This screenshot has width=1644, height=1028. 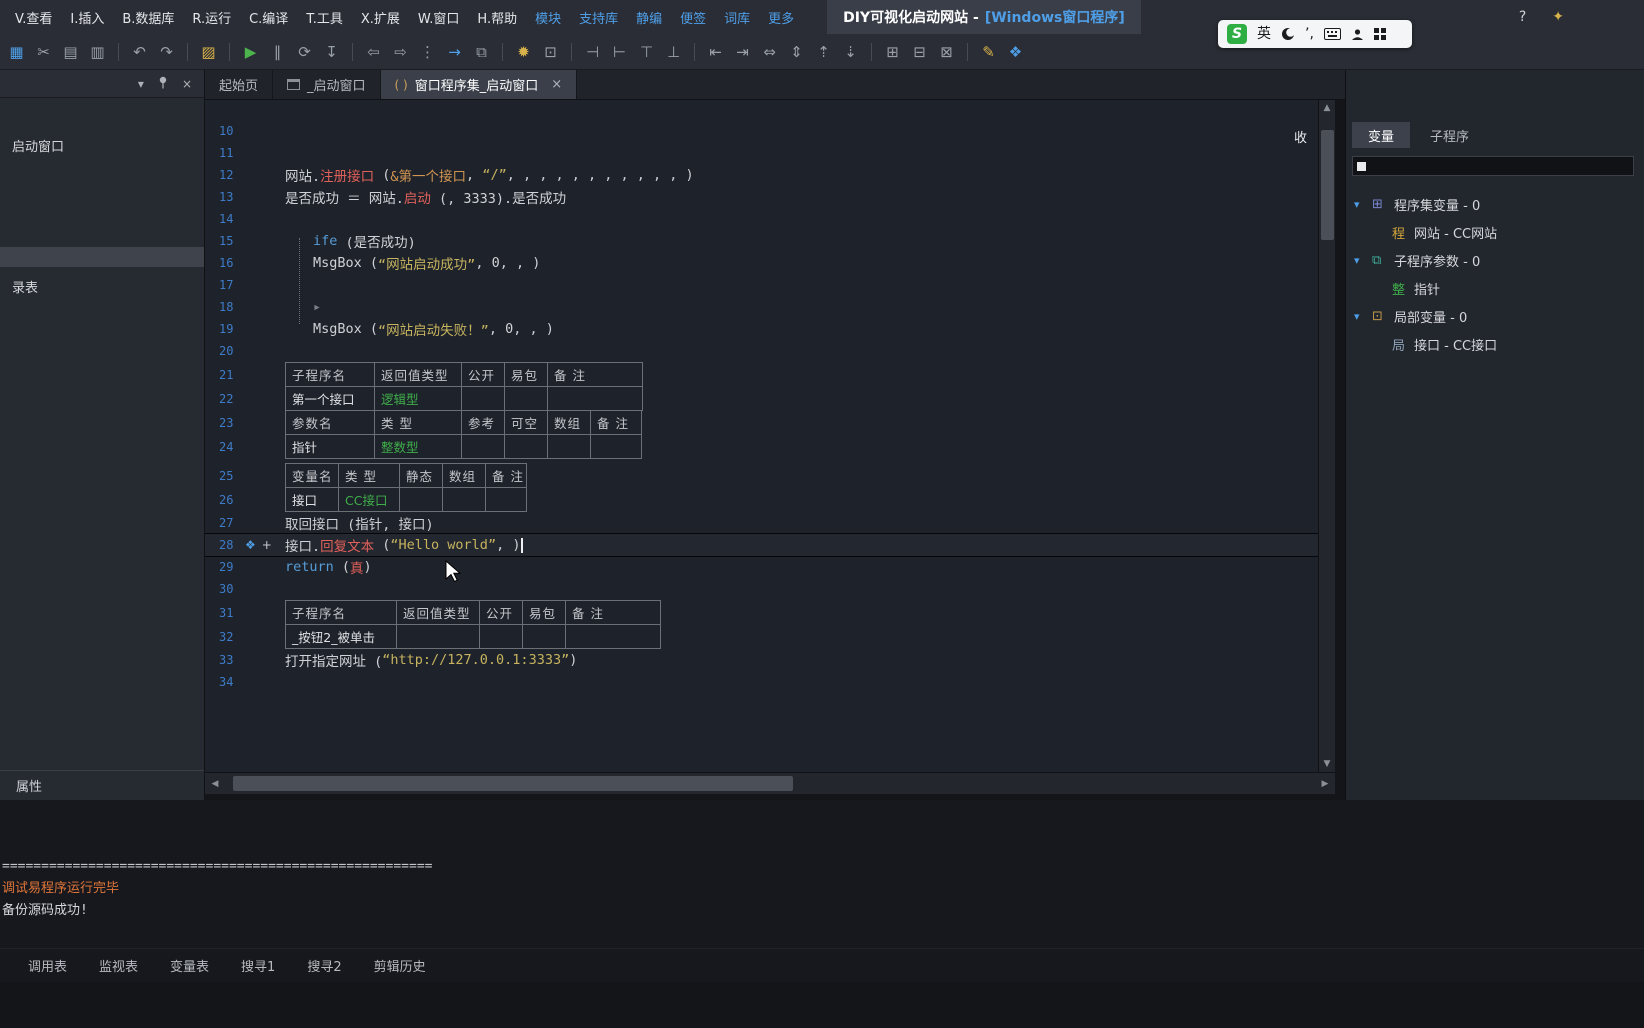 I want to click on editor-line: 16 MsgBox (“网站启动成功”, 0, , ), so click(x=761, y=263).